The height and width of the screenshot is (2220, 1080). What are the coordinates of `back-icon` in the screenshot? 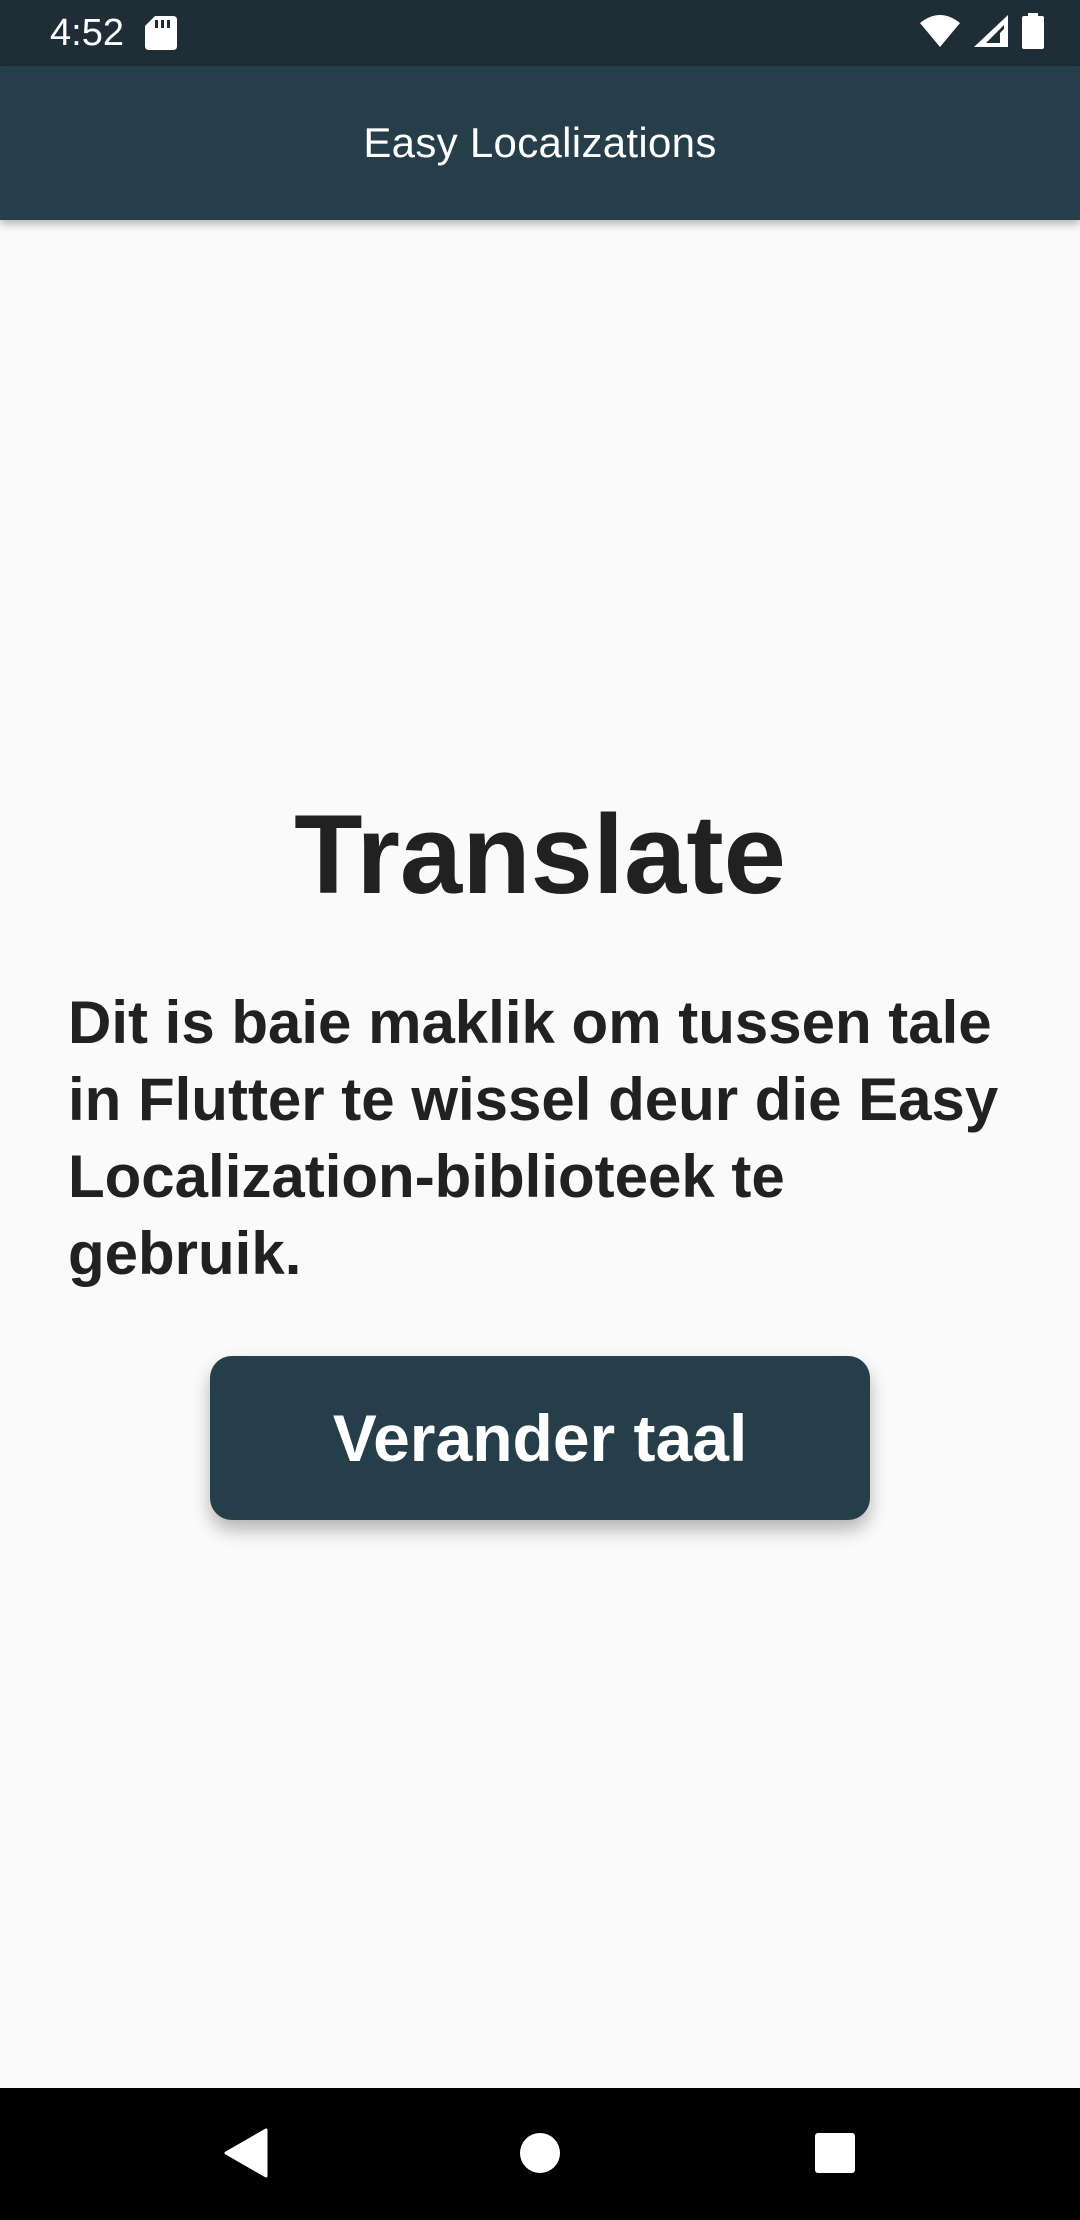 It's located at (245, 2155).